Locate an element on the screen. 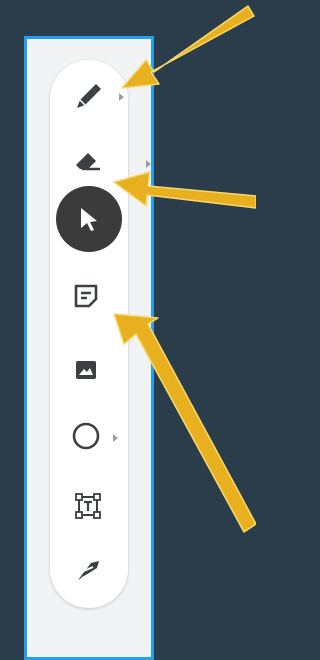  image-tool-button is located at coordinates (86, 370).